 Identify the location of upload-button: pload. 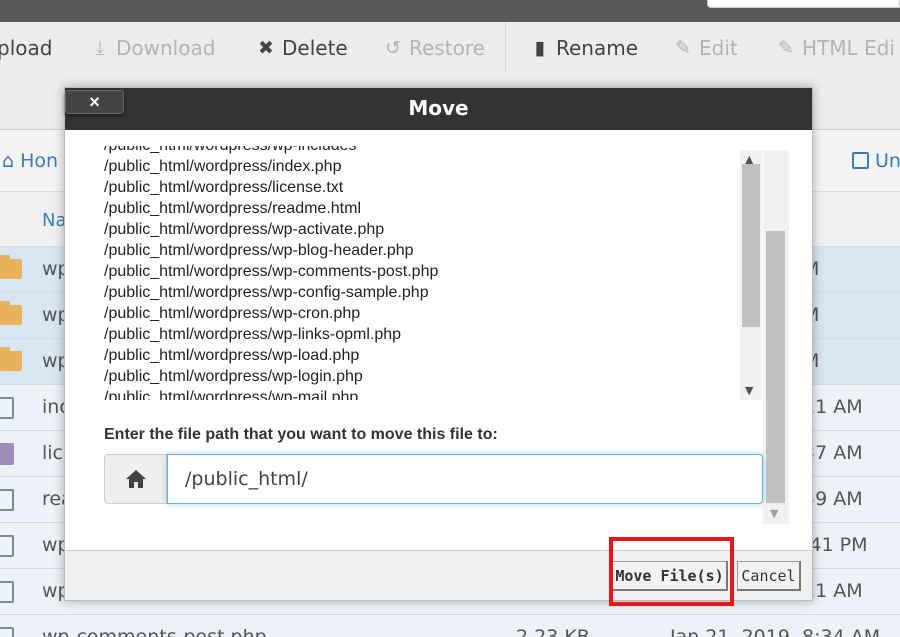
(26, 48).